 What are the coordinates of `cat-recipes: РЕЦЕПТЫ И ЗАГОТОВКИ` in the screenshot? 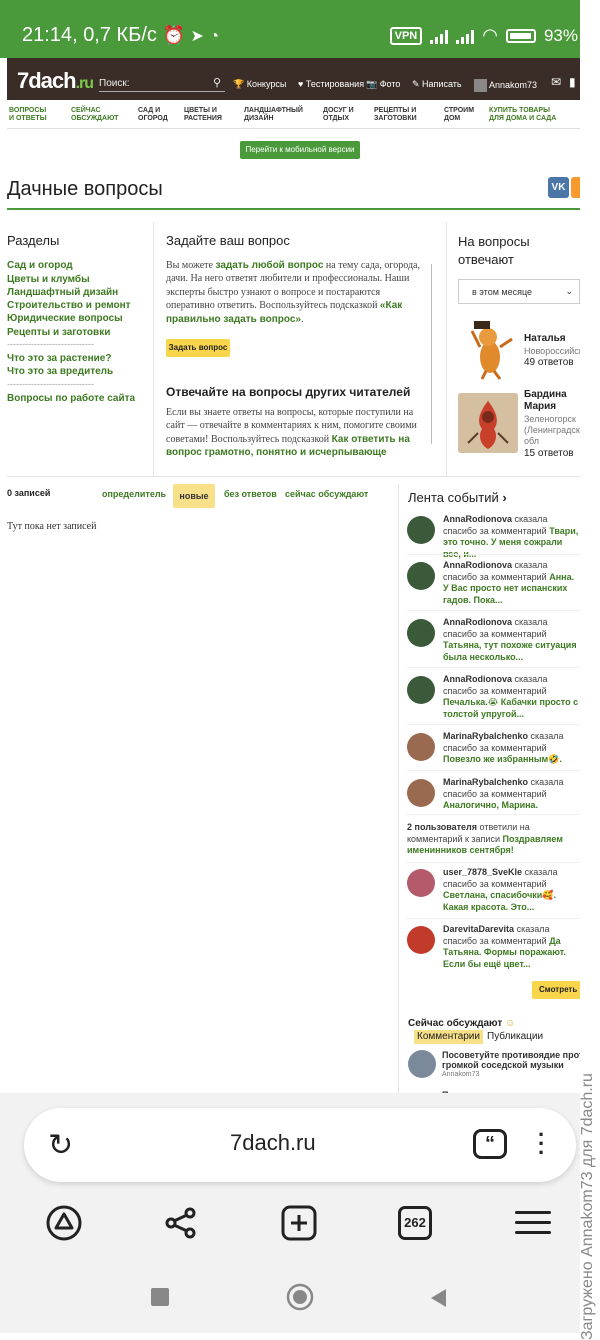 It's located at (395, 115).